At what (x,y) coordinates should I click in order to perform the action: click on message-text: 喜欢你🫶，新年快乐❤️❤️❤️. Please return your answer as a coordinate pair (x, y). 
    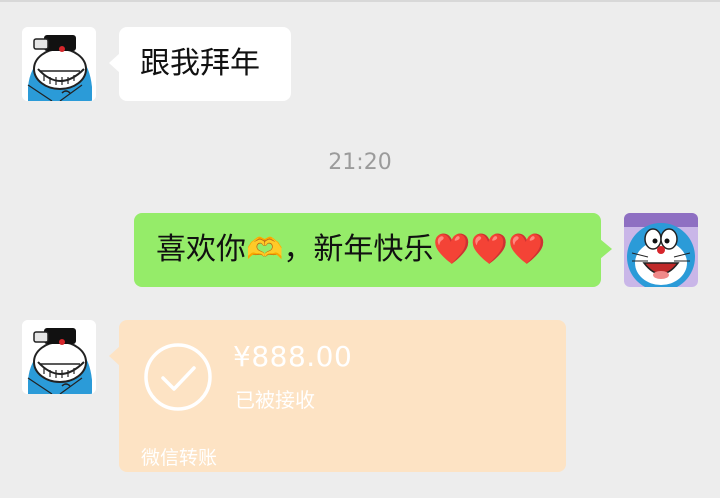
    Looking at the image, I should click on (351, 249).